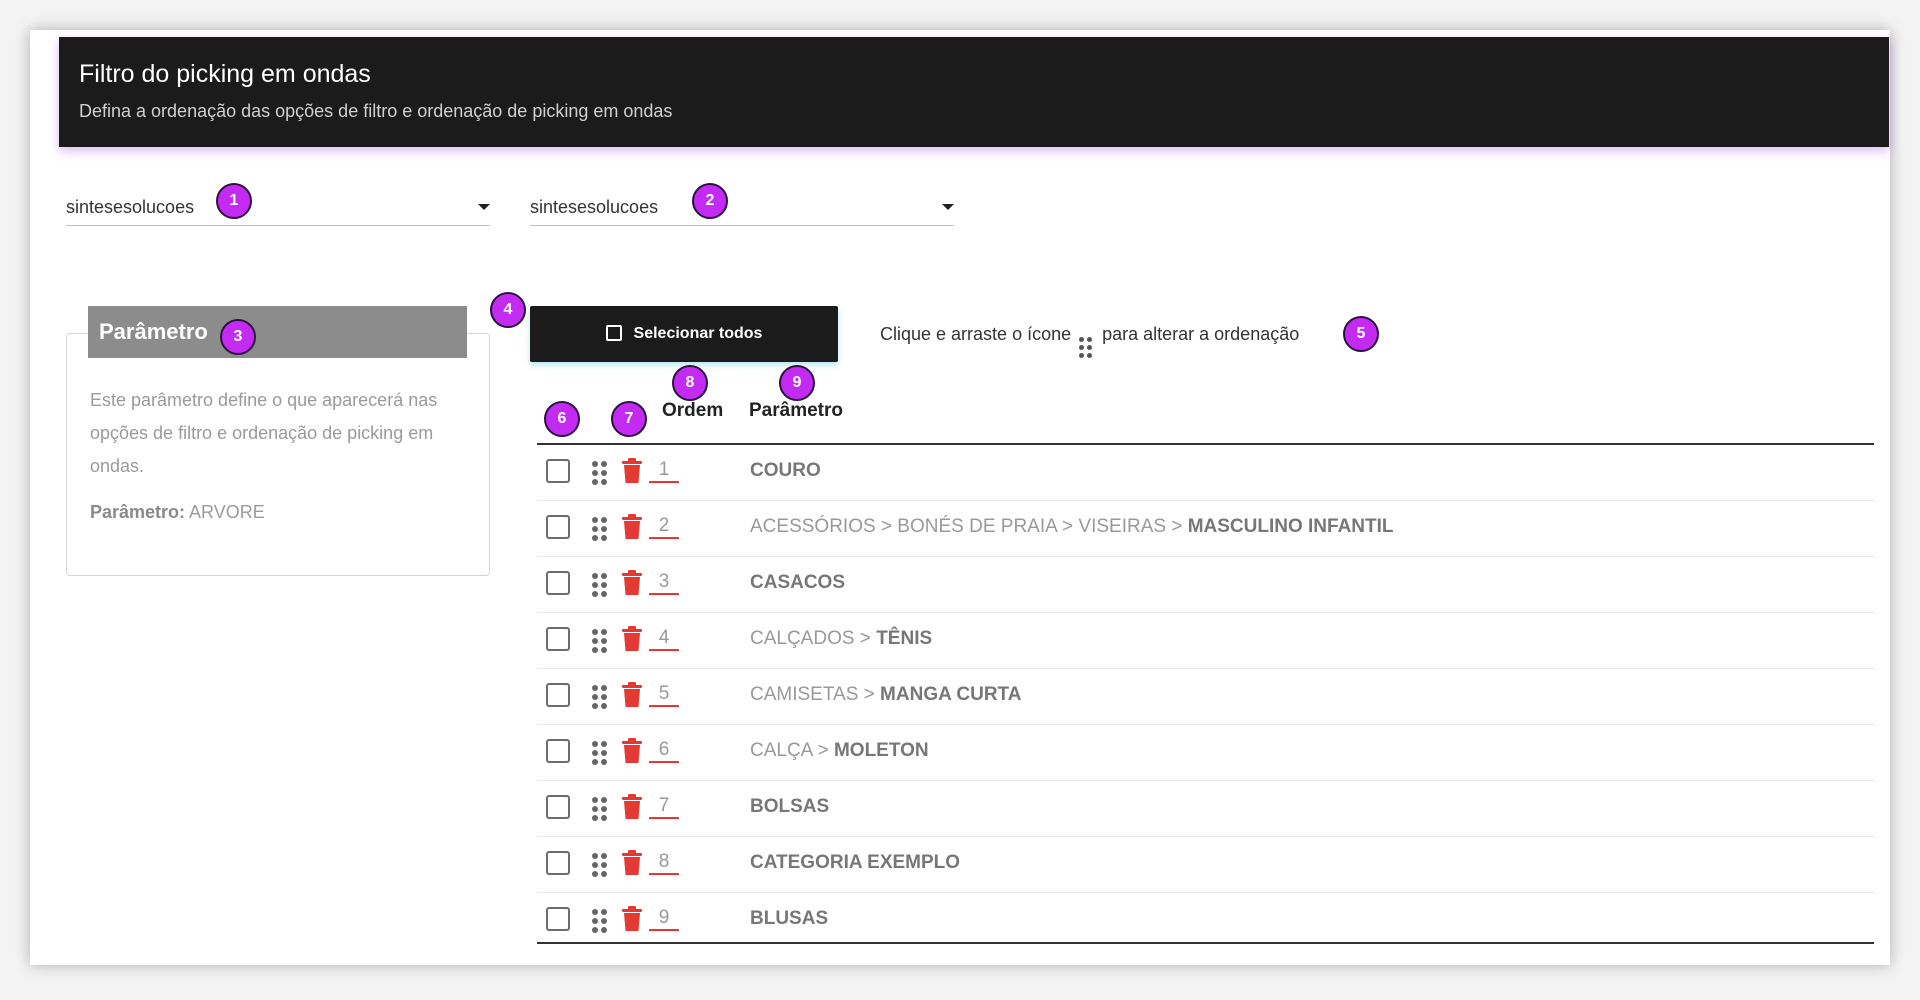  I want to click on row-parameter-leaf: CASACOS, so click(798, 582).